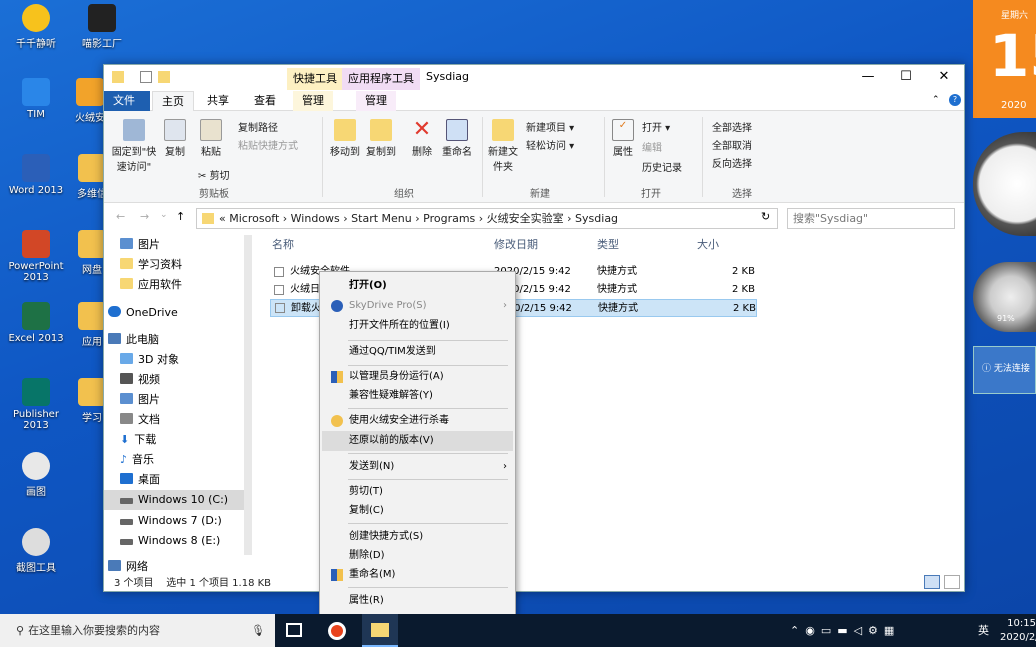 The width and height of the screenshot is (1036, 647). What do you see at coordinates (164, 77) in the screenshot?
I see `new-folder-icon` at bounding box center [164, 77].